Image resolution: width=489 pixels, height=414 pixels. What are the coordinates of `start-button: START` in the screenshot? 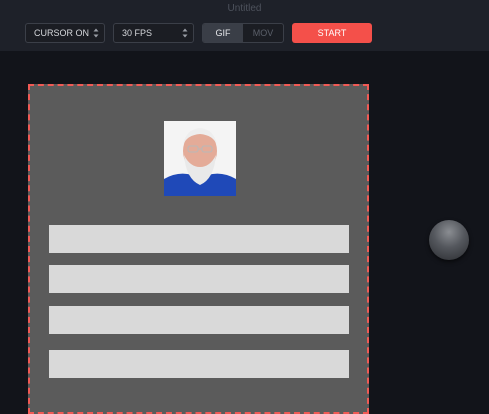 It's located at (332, 33).